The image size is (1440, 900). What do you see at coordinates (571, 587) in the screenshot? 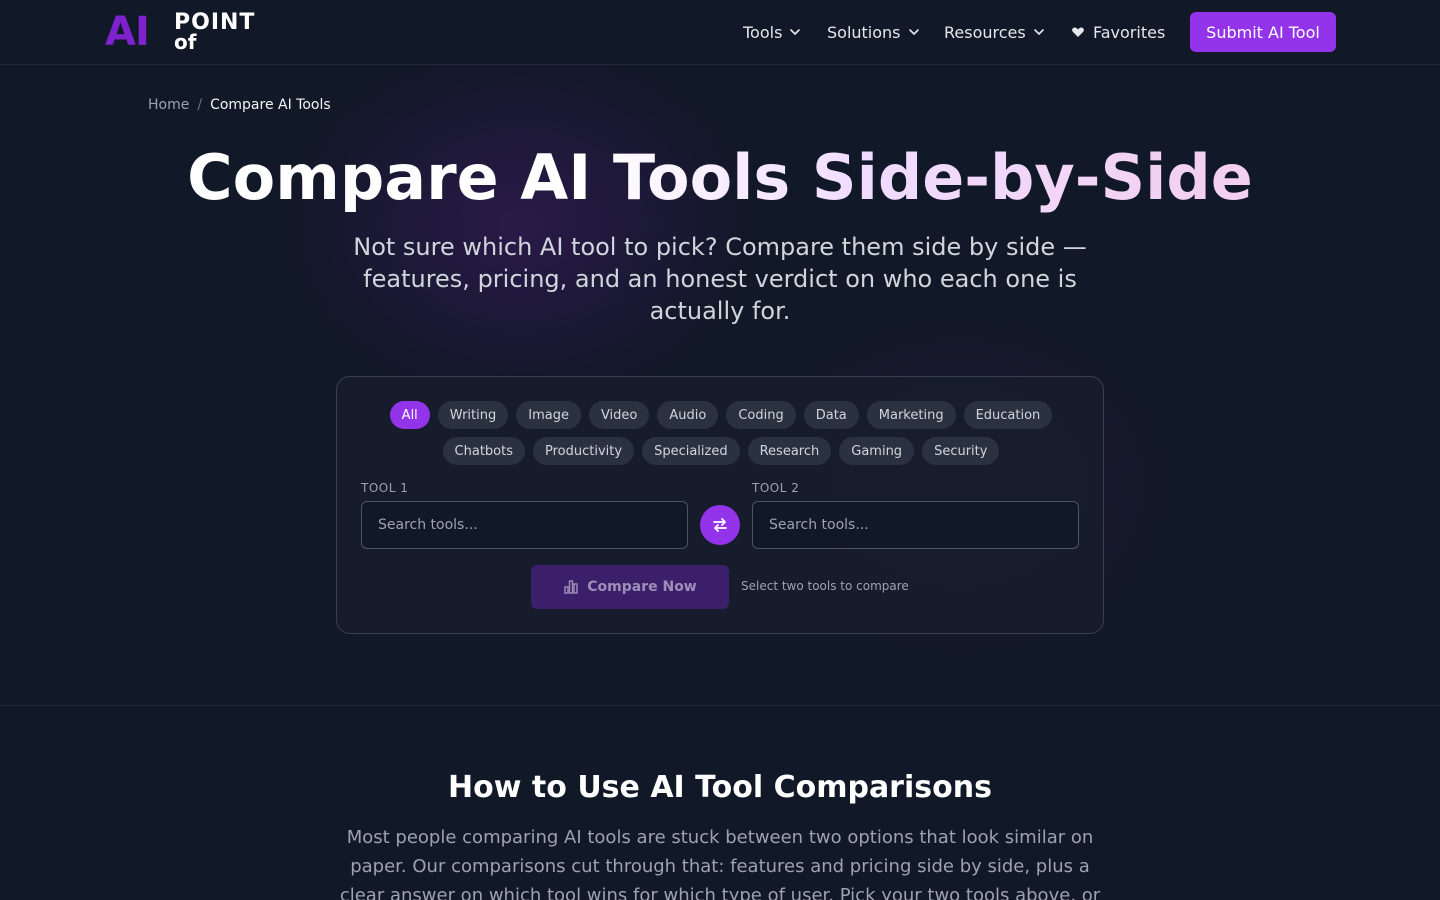
I see `bar-chart-icon` at bounding box center [571, 587].